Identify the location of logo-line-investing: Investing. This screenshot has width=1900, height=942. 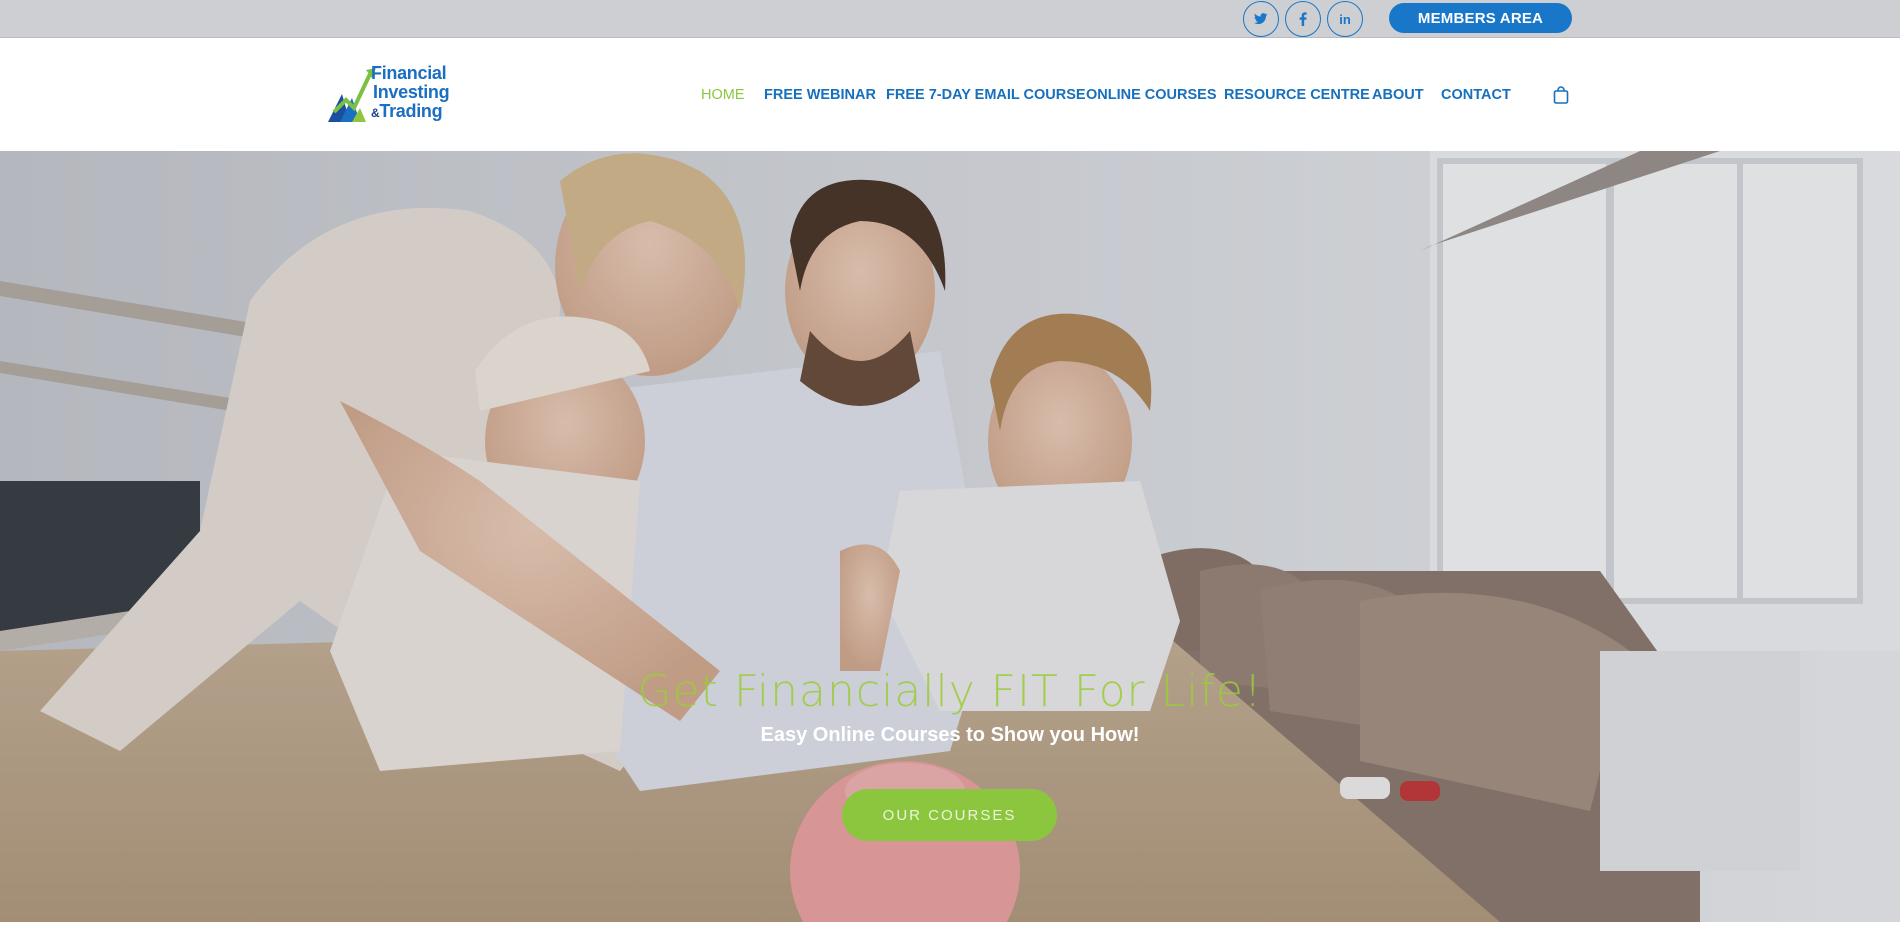
(411, 92).